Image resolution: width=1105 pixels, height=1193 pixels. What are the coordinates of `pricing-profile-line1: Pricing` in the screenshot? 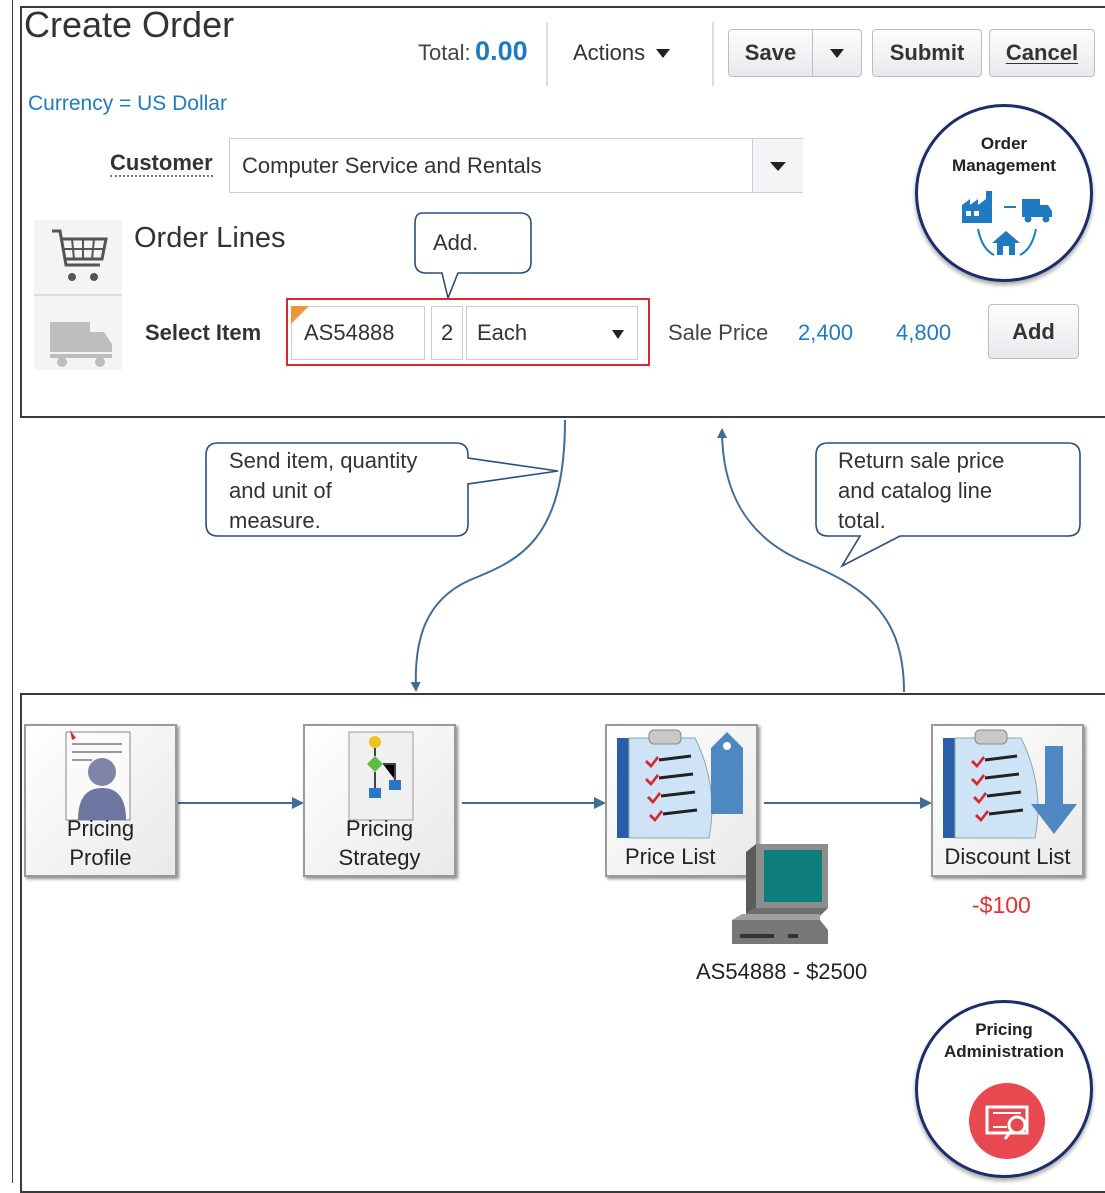 It's located at (100, 828).